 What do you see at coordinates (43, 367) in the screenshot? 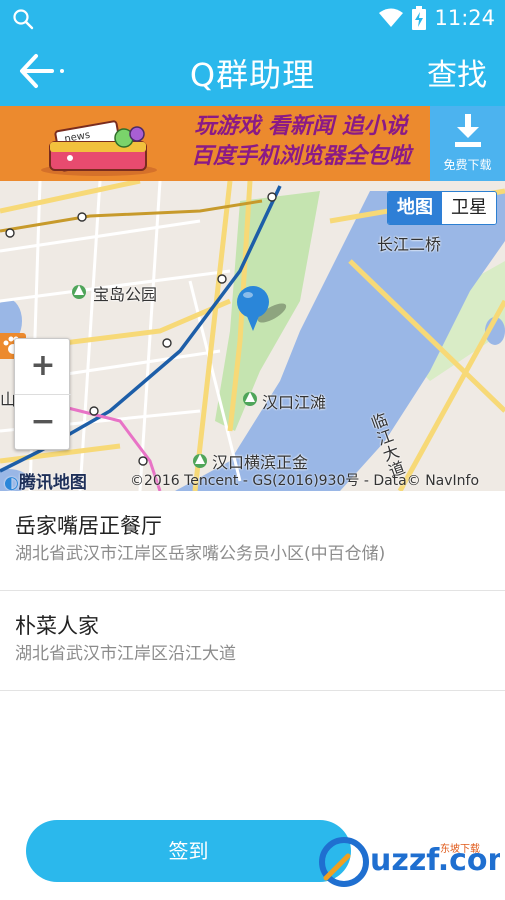
I see `zoom-in-button: +` at bounding box center [43, 367].